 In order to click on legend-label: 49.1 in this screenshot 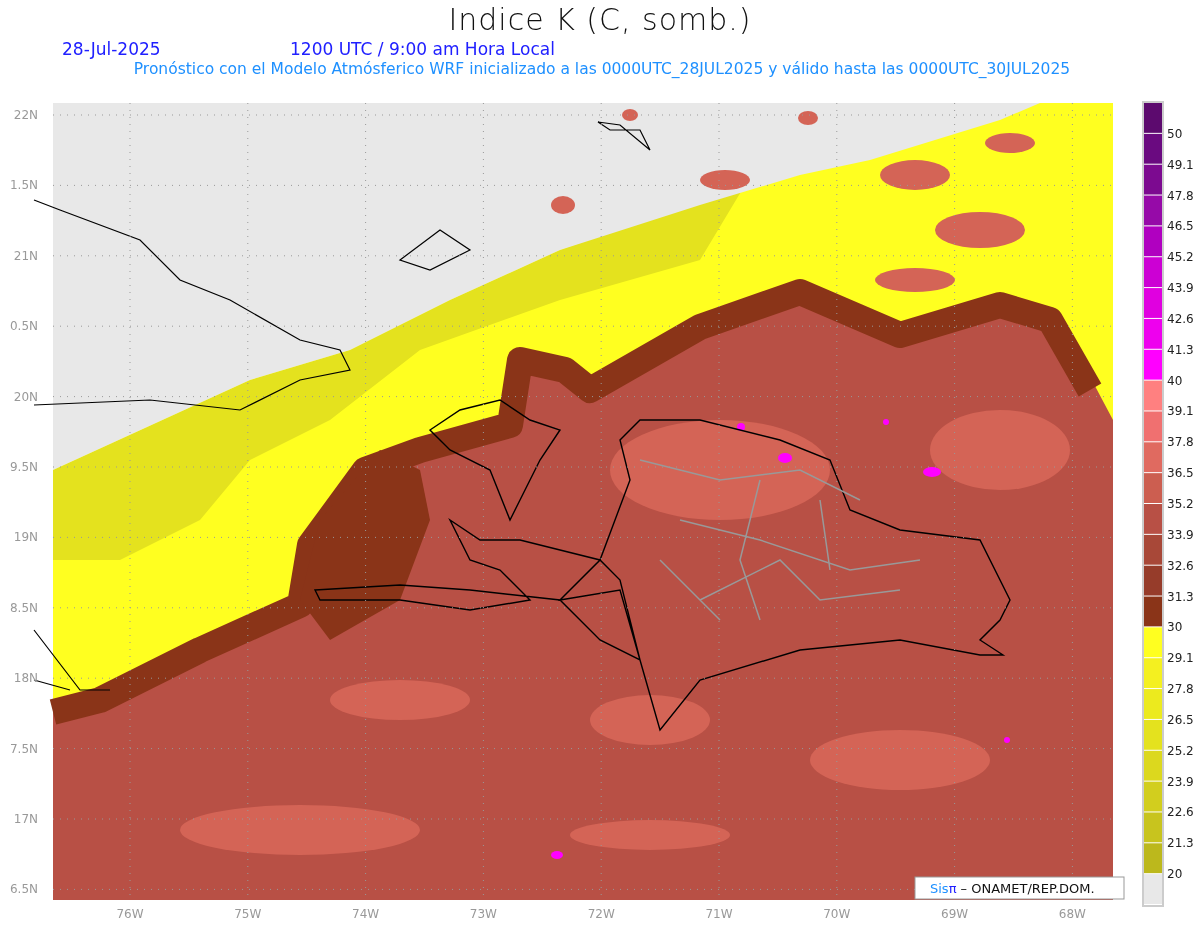, I will do `click(1180, 164)`.